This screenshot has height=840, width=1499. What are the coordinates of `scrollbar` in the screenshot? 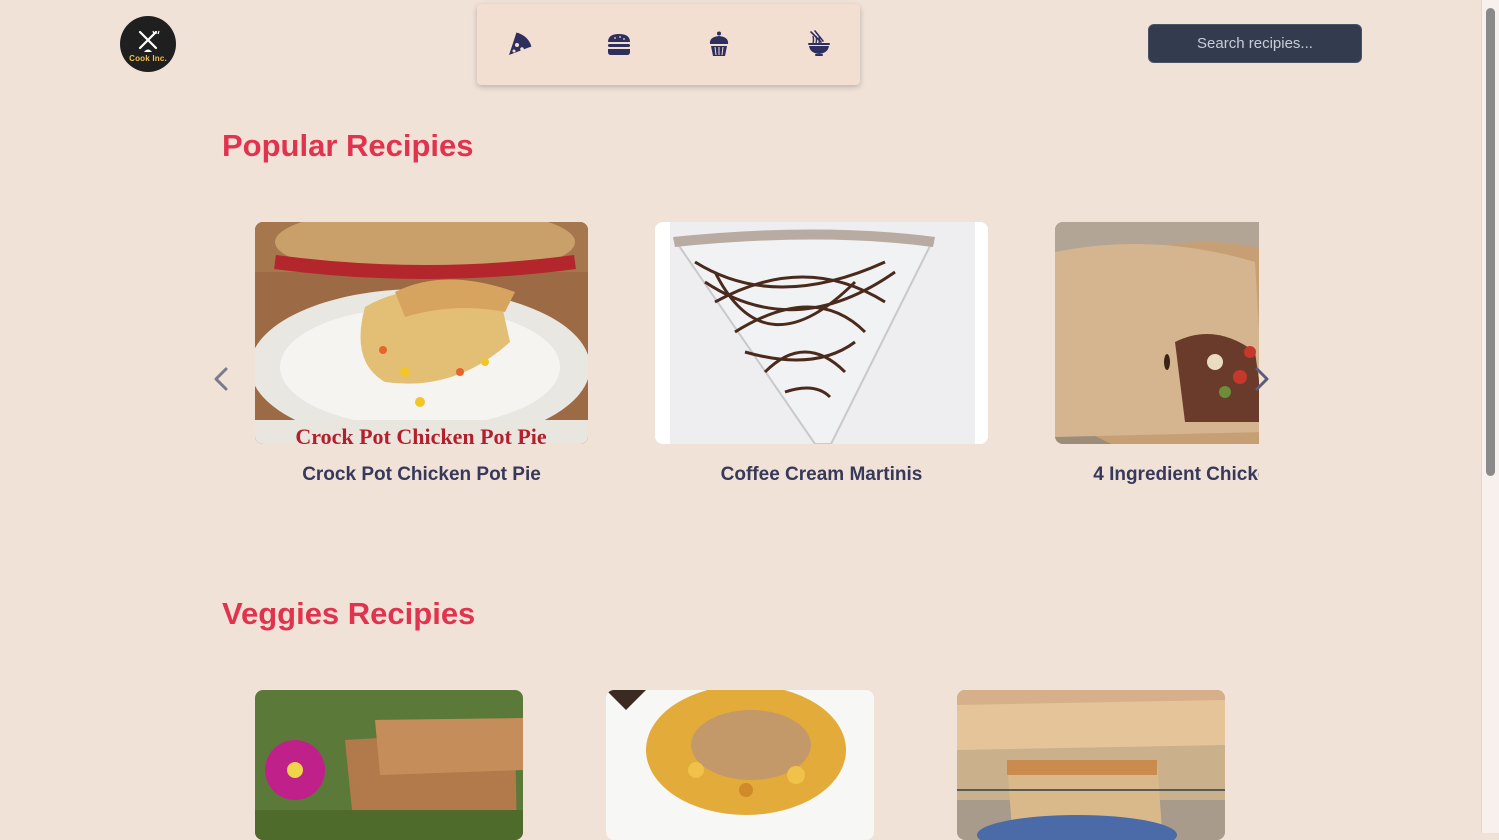 It's located at (1490, 416).